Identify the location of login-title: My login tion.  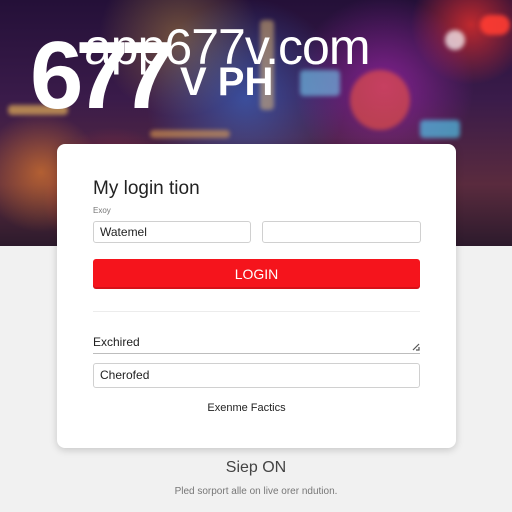
(146, 188).